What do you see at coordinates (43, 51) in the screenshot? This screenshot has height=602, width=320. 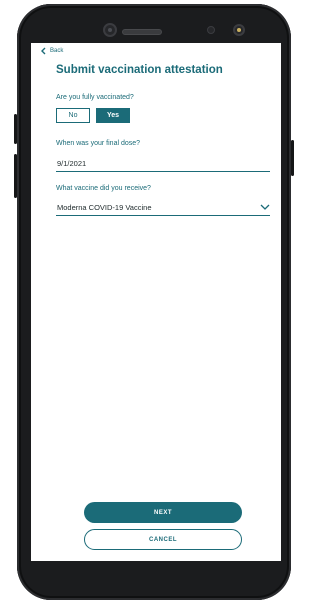 I see `chevron-left-icon` at bounding box center [43, 51].